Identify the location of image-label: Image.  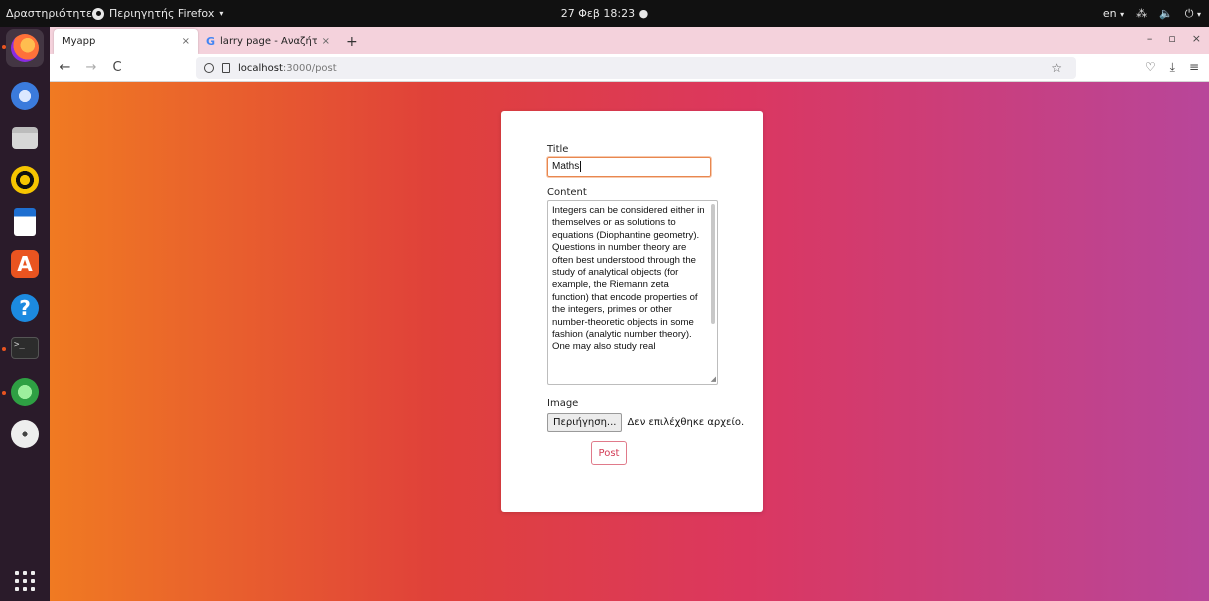
(563, 403).